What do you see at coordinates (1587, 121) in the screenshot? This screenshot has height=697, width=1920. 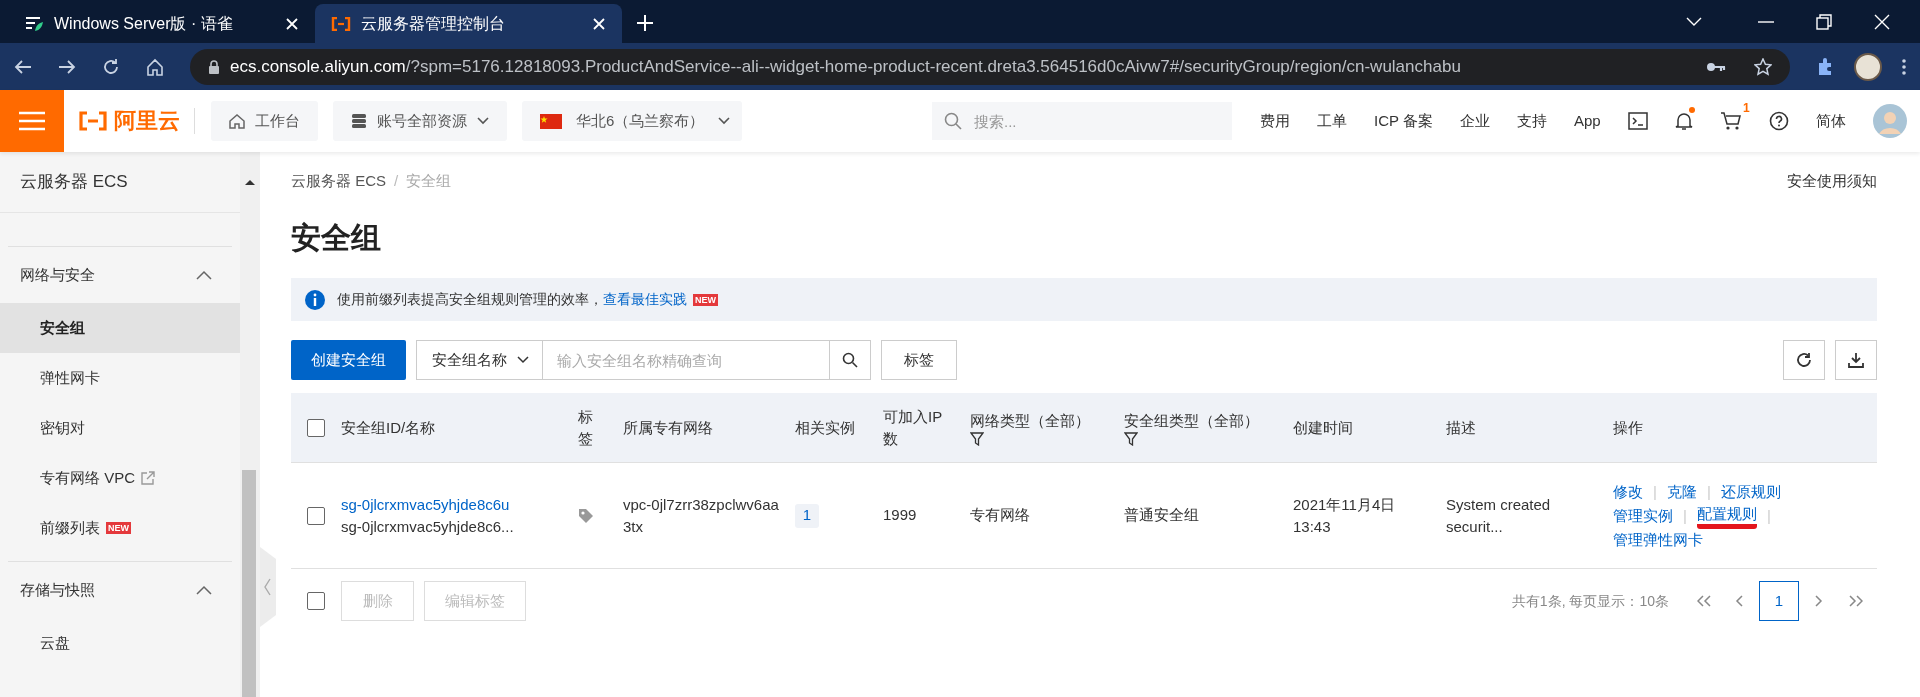 I see `header-link: App` at bounding box center [1587, 121].